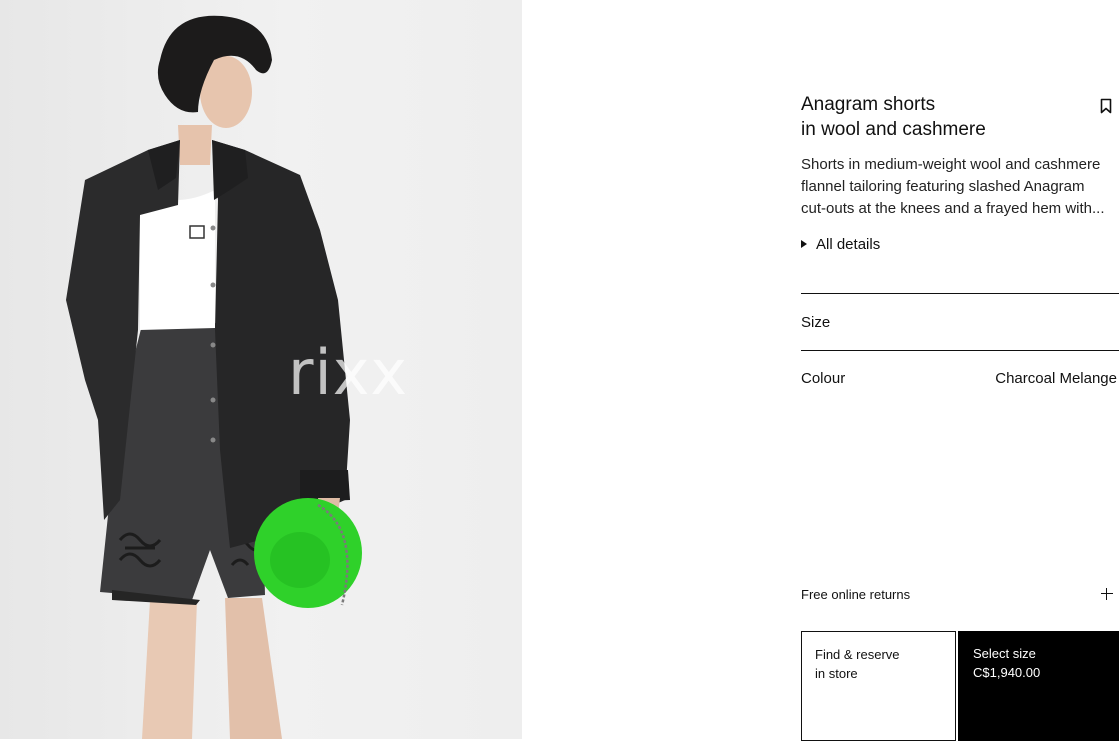 This screenshot has height=741, width=1119. Describe the element at coordinates (848, 244) in the screenshot. I see `all-details-label: All details` at that location.